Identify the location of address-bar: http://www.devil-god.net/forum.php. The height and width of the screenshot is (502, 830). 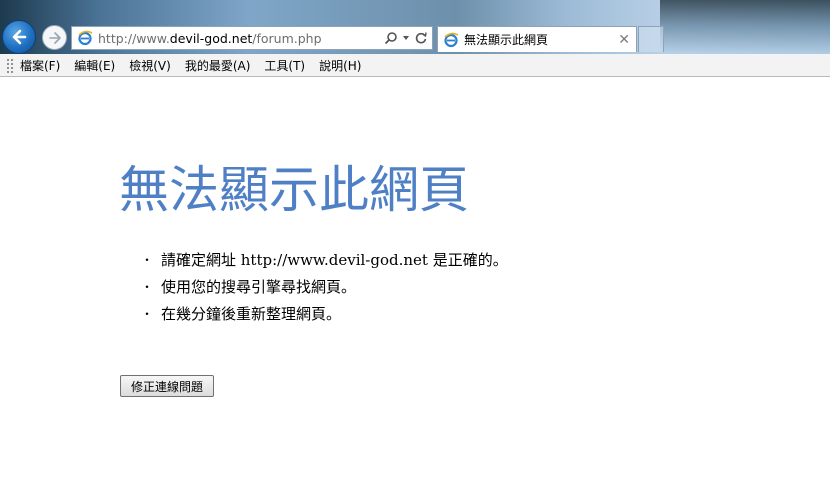
(252, 38).